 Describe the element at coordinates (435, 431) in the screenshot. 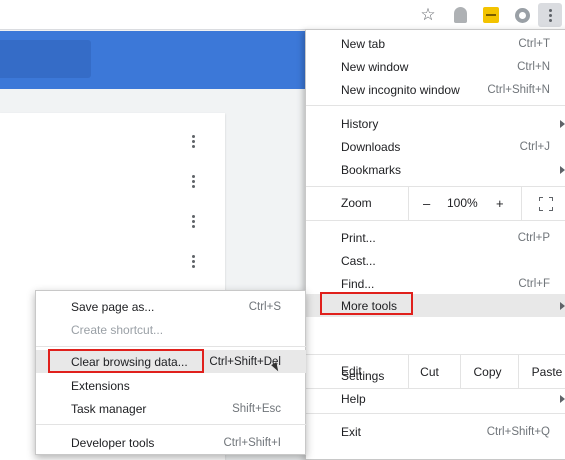

I see `menu-item-exit: Exit Ctrl+Shift+Q` at that location.